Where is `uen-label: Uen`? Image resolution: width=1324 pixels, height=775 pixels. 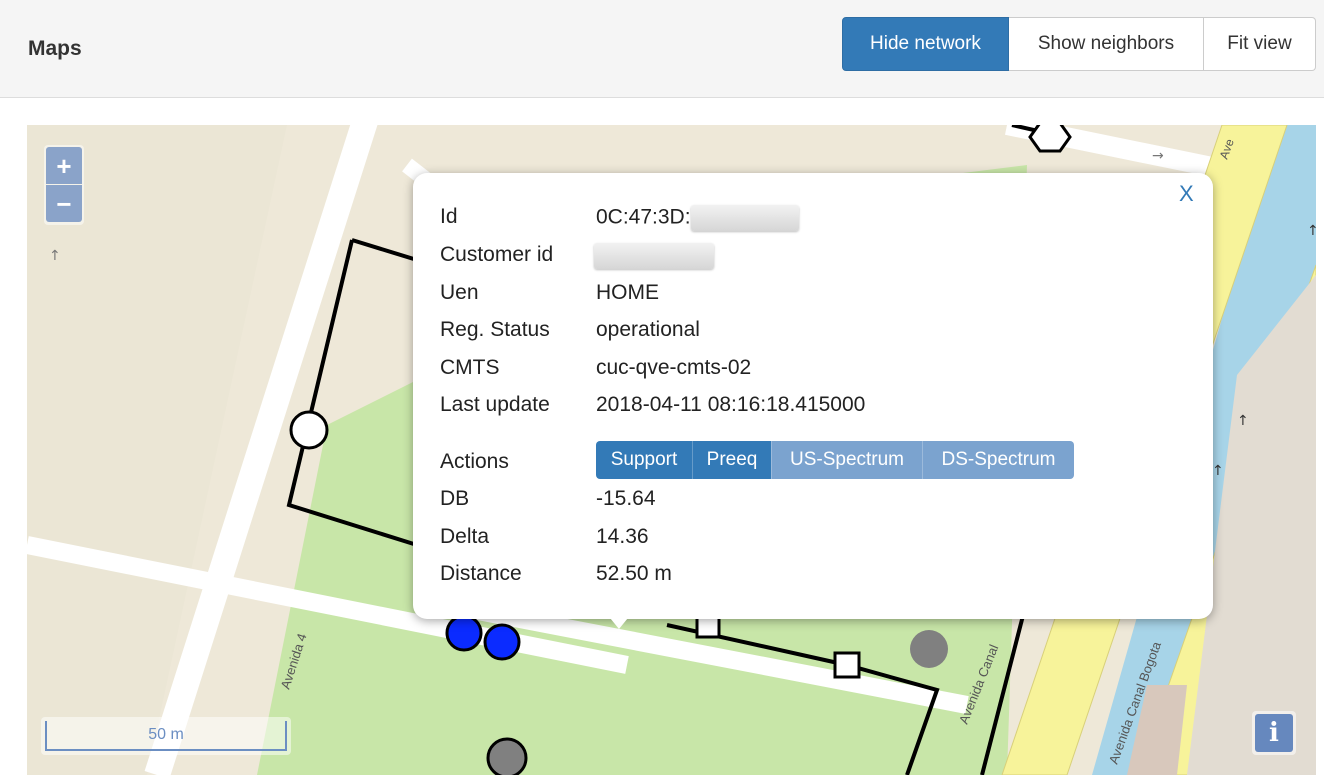 uen-label: Uen is located at coordinates (459, 292).